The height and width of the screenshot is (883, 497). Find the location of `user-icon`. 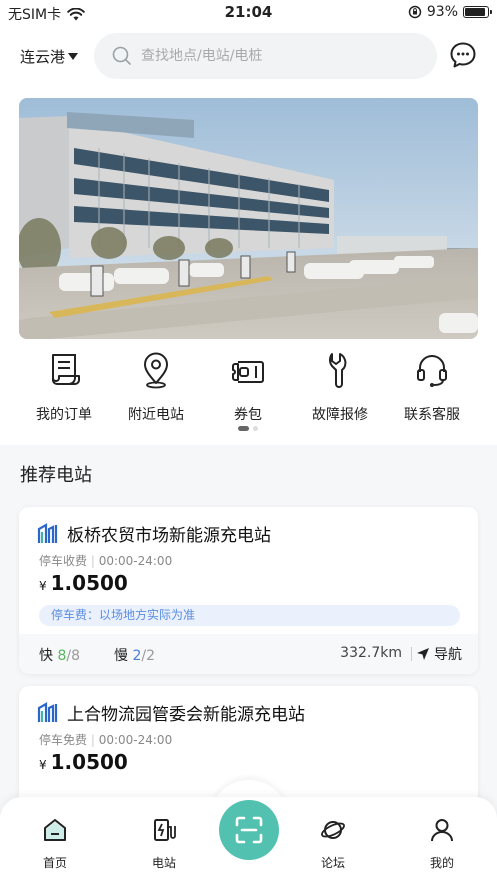

user-icon is located at coordinates (442, 830).